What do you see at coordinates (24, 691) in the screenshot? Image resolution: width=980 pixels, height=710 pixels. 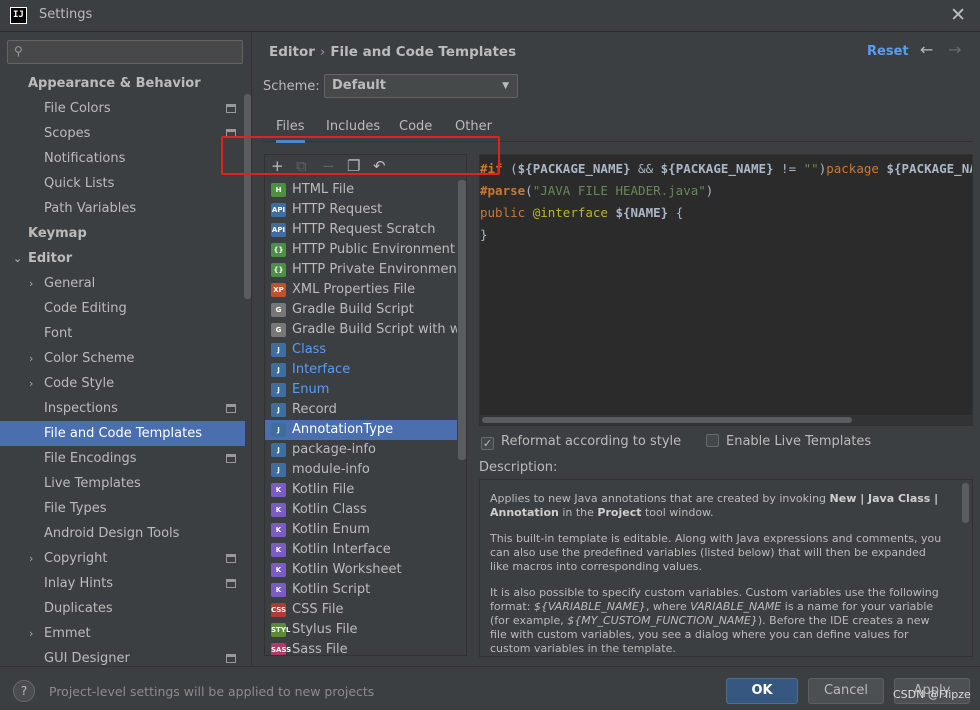 I see `help-icon: ?` at bounding box center [24, 691].